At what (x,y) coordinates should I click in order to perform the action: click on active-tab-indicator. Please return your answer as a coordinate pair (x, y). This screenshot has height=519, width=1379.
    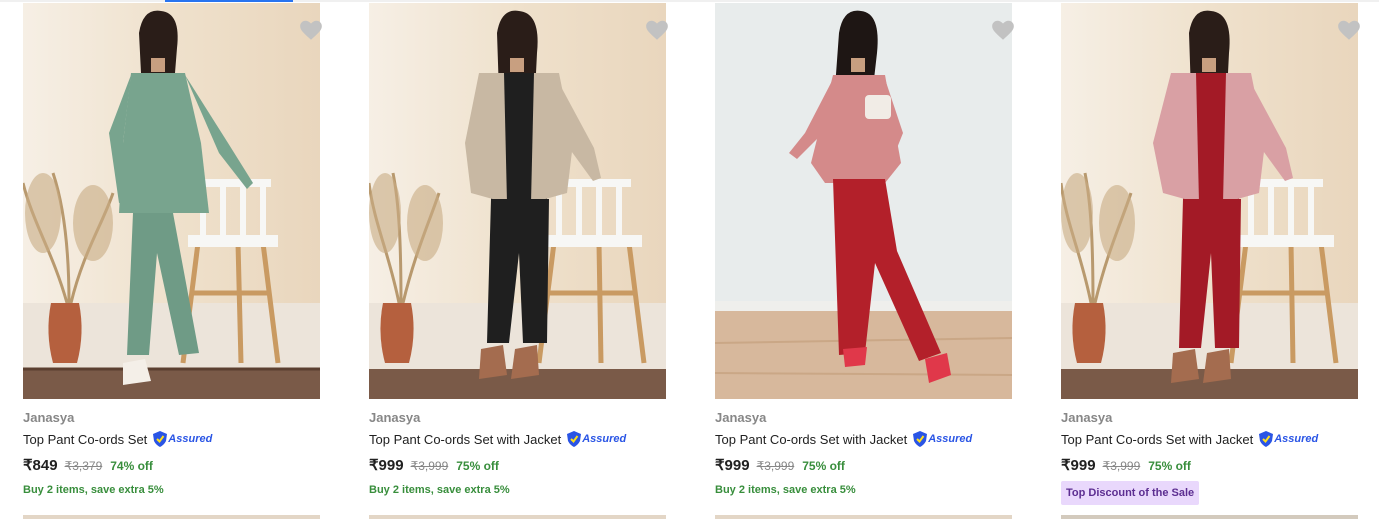
    Looking at the image, I should click on (229, 1).